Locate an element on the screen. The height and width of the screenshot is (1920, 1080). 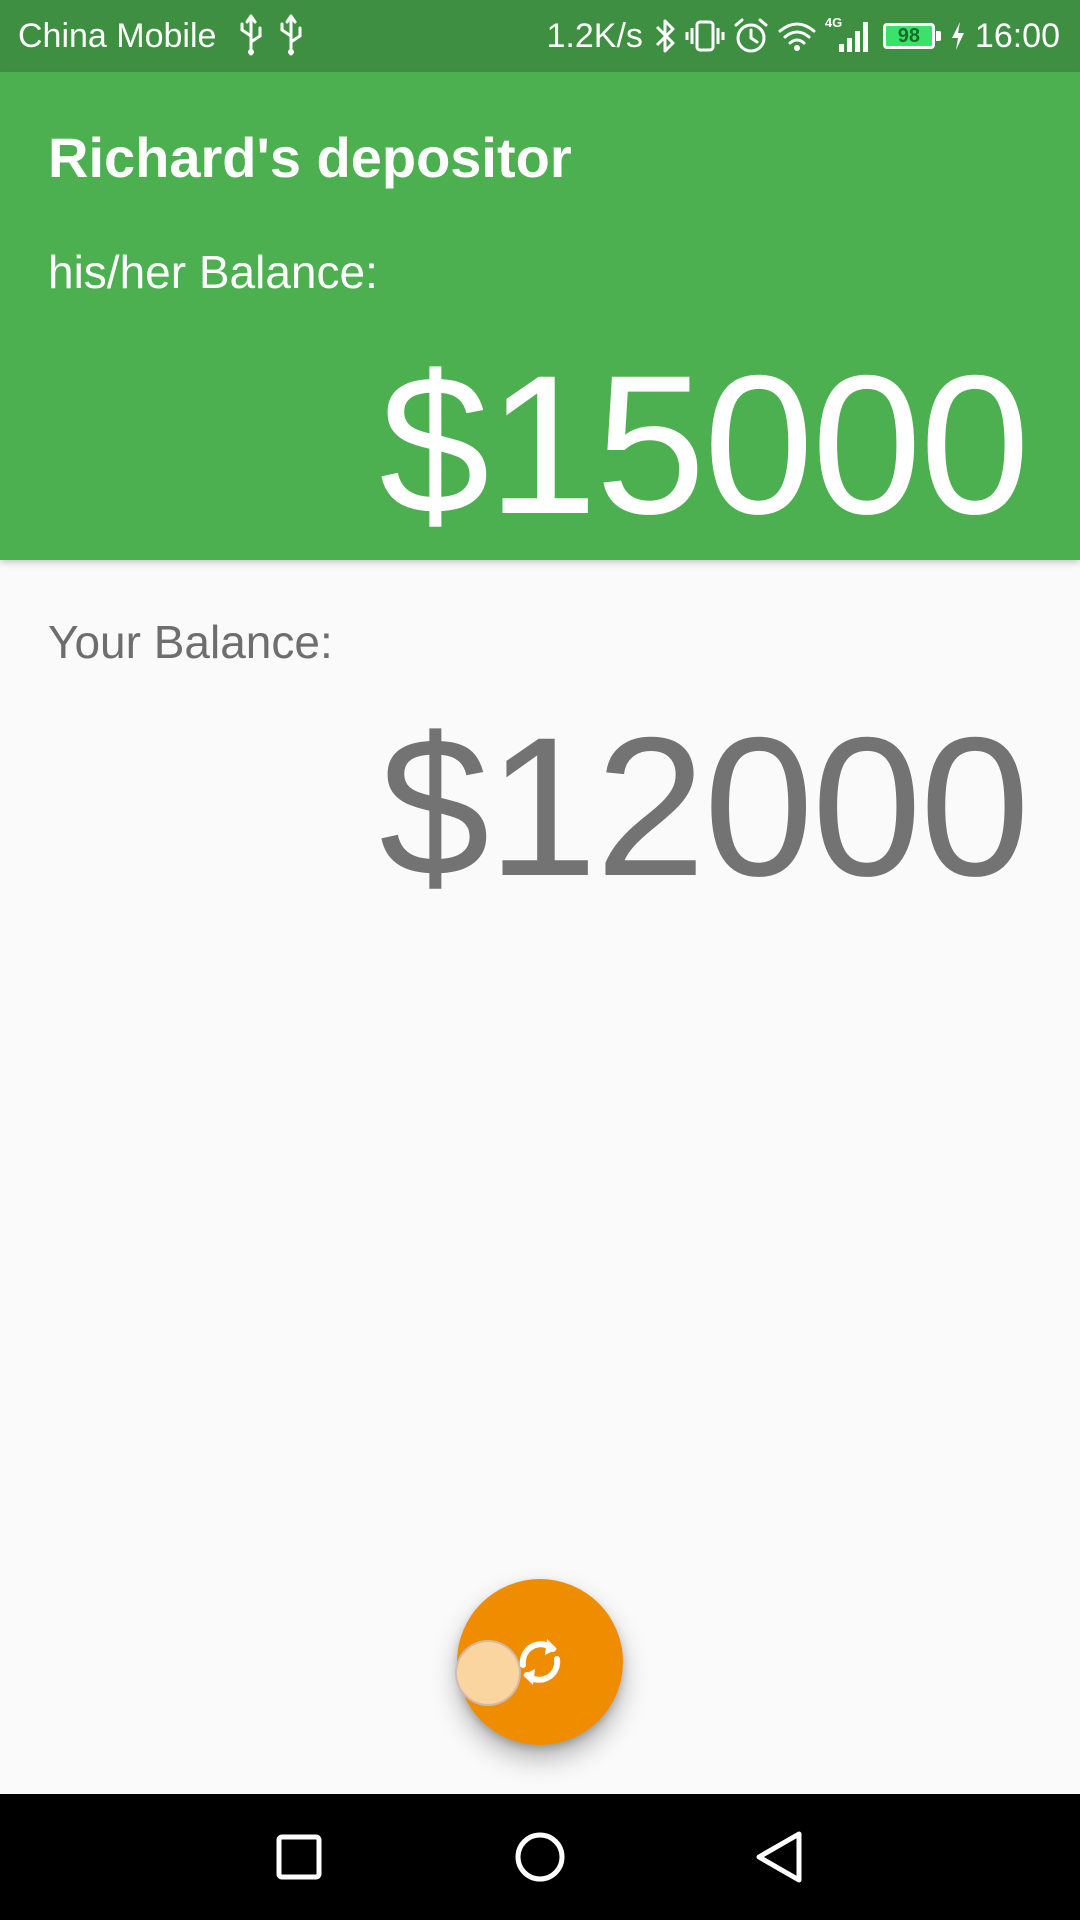
navigation-bar is located at coordinates (540, 1857).